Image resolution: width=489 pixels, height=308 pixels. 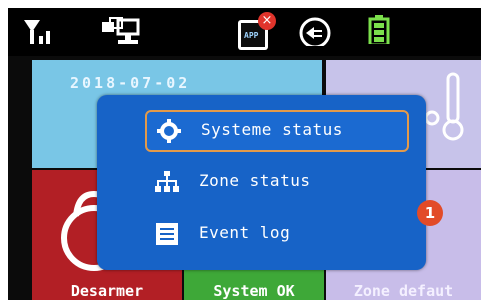 What do you see at coordinates (272, 129) in the screenshot?
I see `menu-item-label: Systeme status` at bounding box center [272, 129].